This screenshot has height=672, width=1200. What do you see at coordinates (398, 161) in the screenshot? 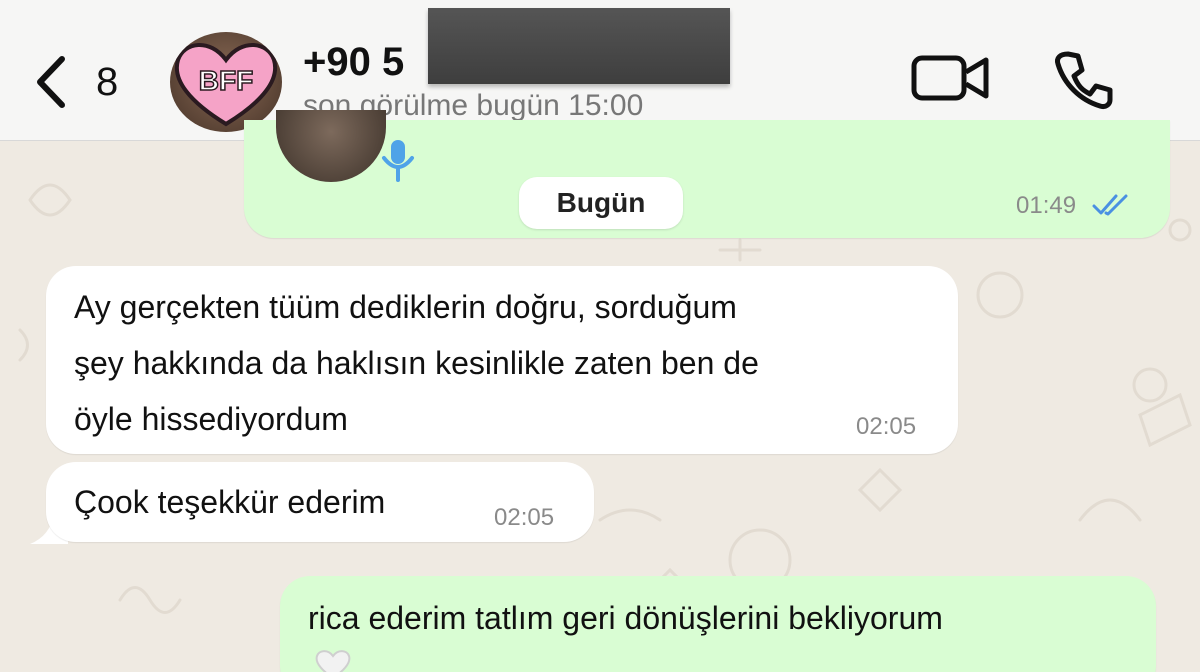
I see `microphone-icon` at bounding box center [398, 161].